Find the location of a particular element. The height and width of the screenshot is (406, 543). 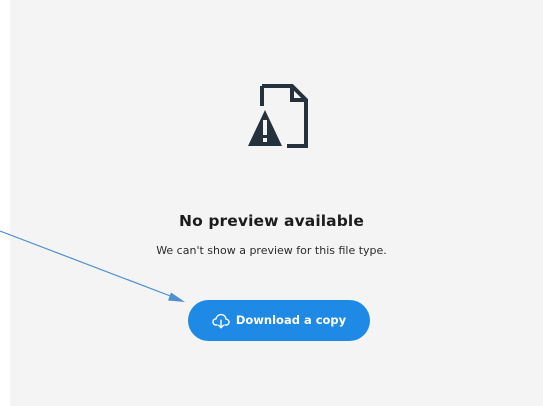

cloud-download-icon is located at coordinates (221, 320).